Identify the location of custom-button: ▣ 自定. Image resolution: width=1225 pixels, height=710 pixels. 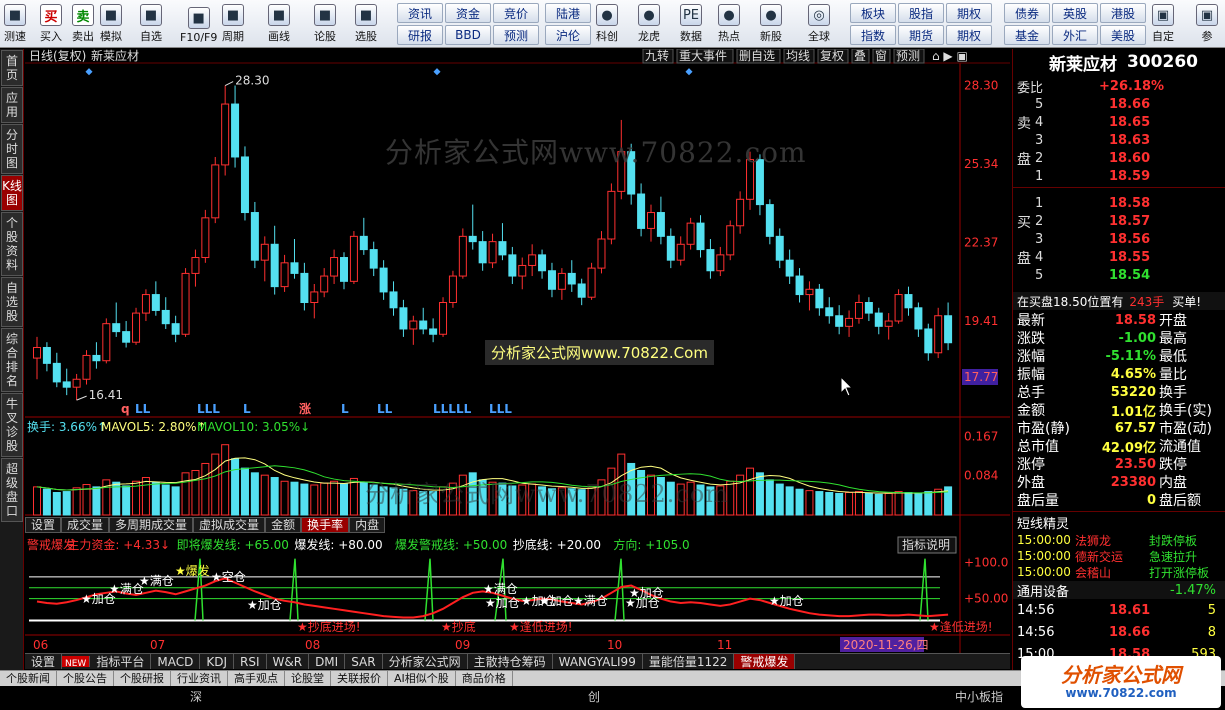
(1163, 24).